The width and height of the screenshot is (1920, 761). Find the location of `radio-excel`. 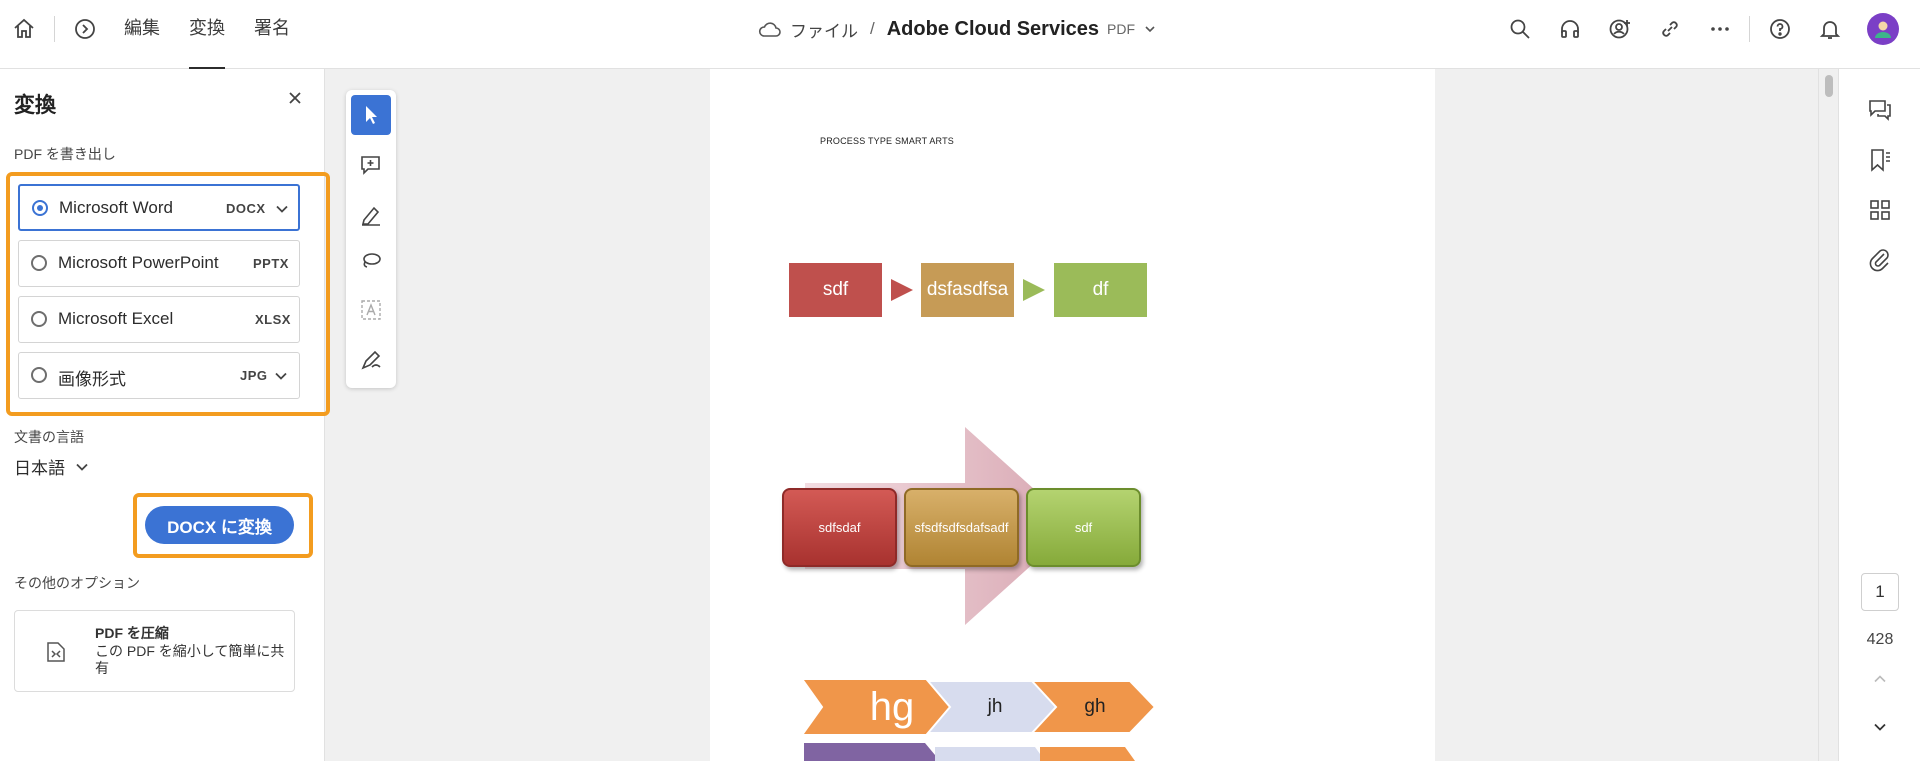

radio-excel is located at coordinates (39, 319).